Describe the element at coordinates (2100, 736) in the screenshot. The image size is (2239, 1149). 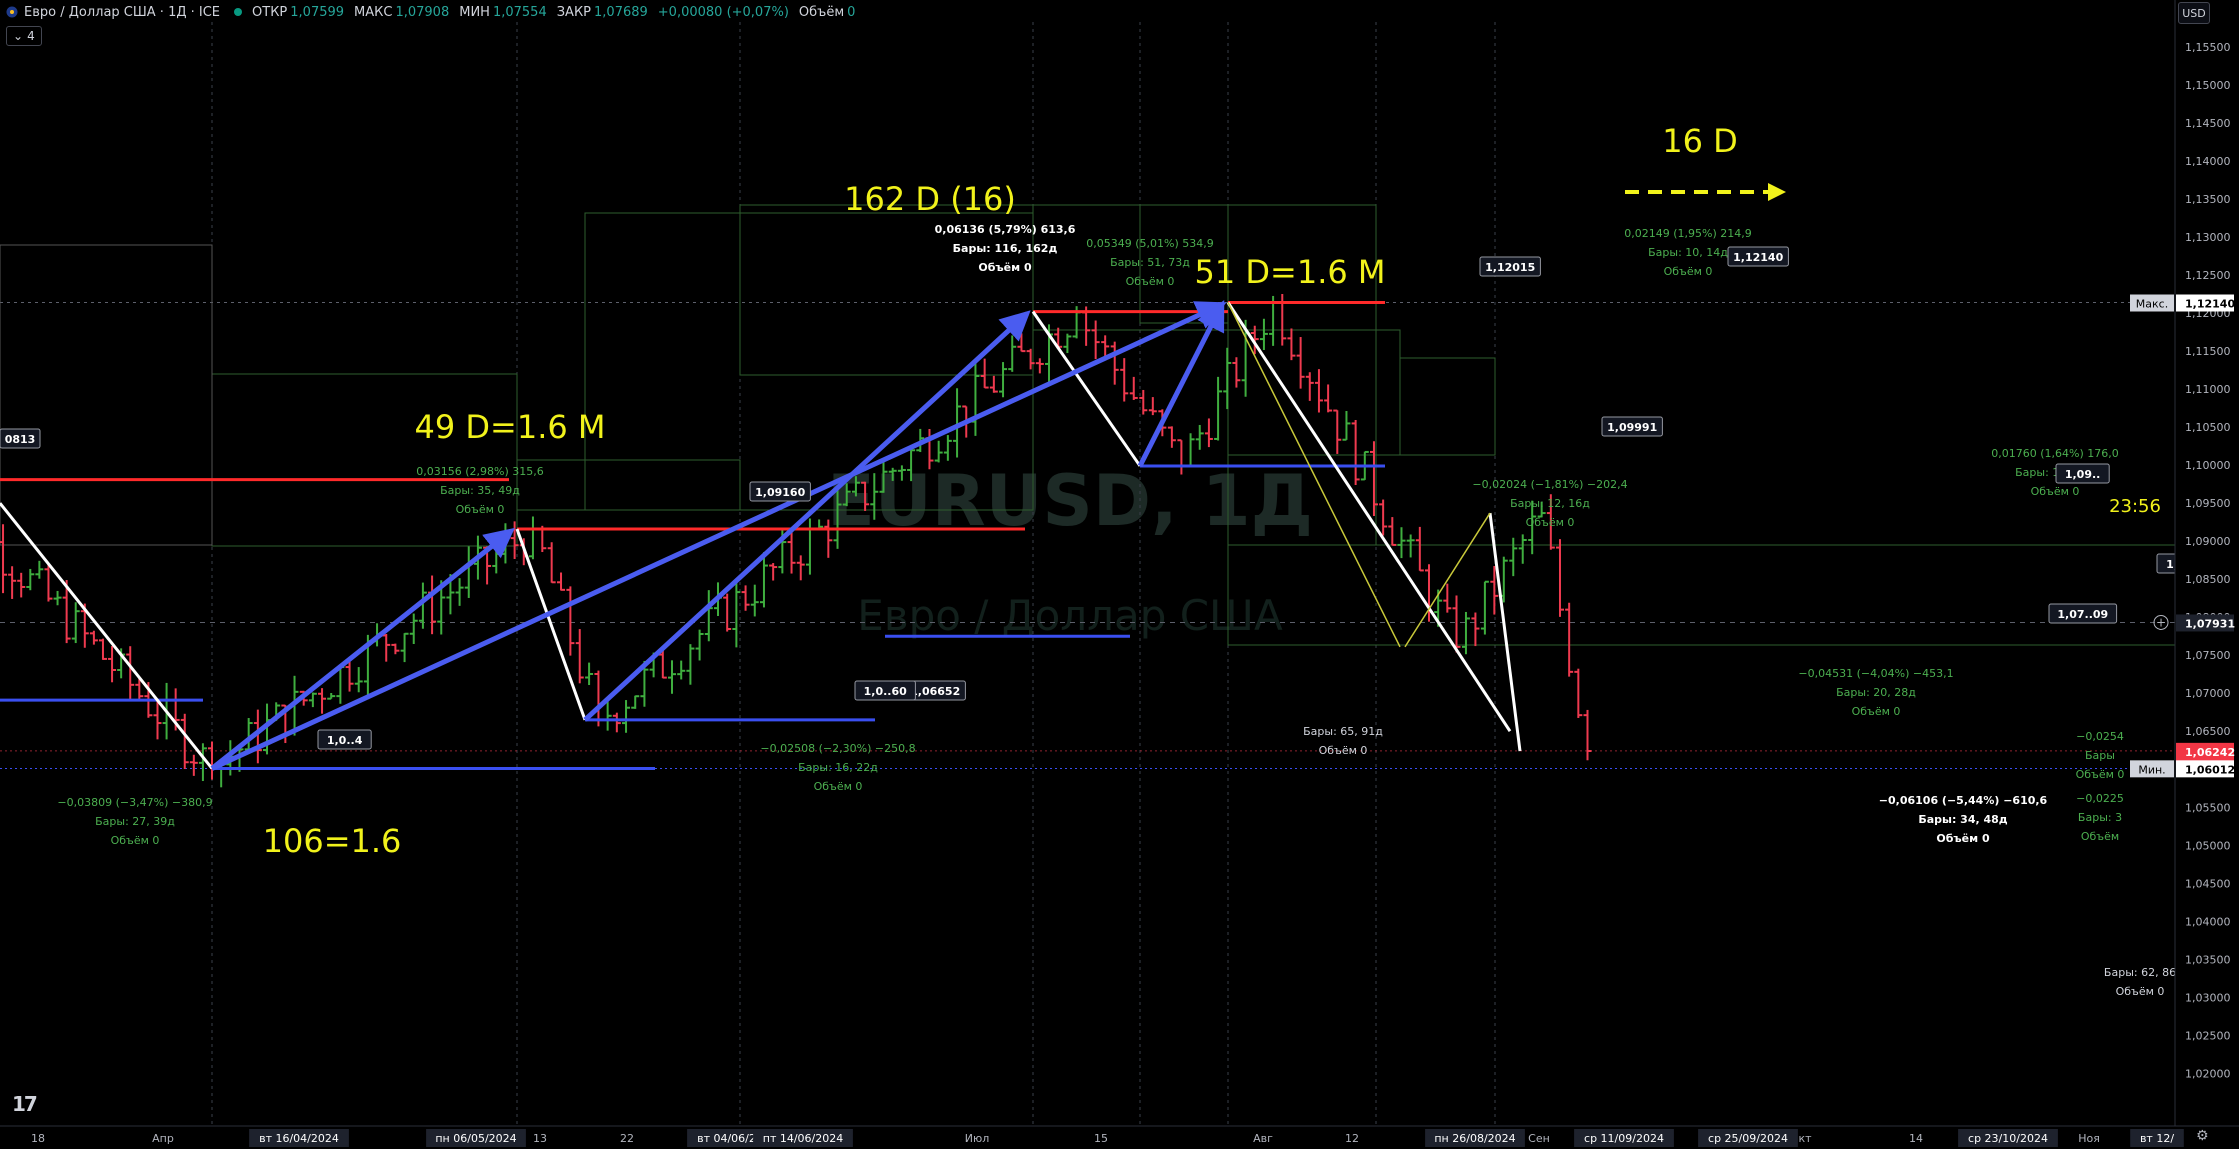
I see `measure-label: −0,0254` at that location.